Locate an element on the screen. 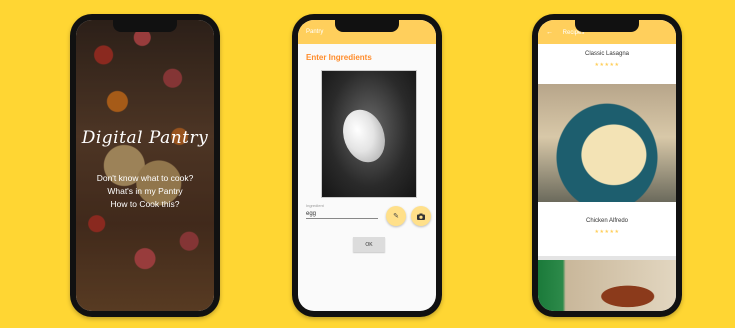 The width and height of the screenshot is (735, 328). edit-button: ✎ is located at coordinates (396, 216).